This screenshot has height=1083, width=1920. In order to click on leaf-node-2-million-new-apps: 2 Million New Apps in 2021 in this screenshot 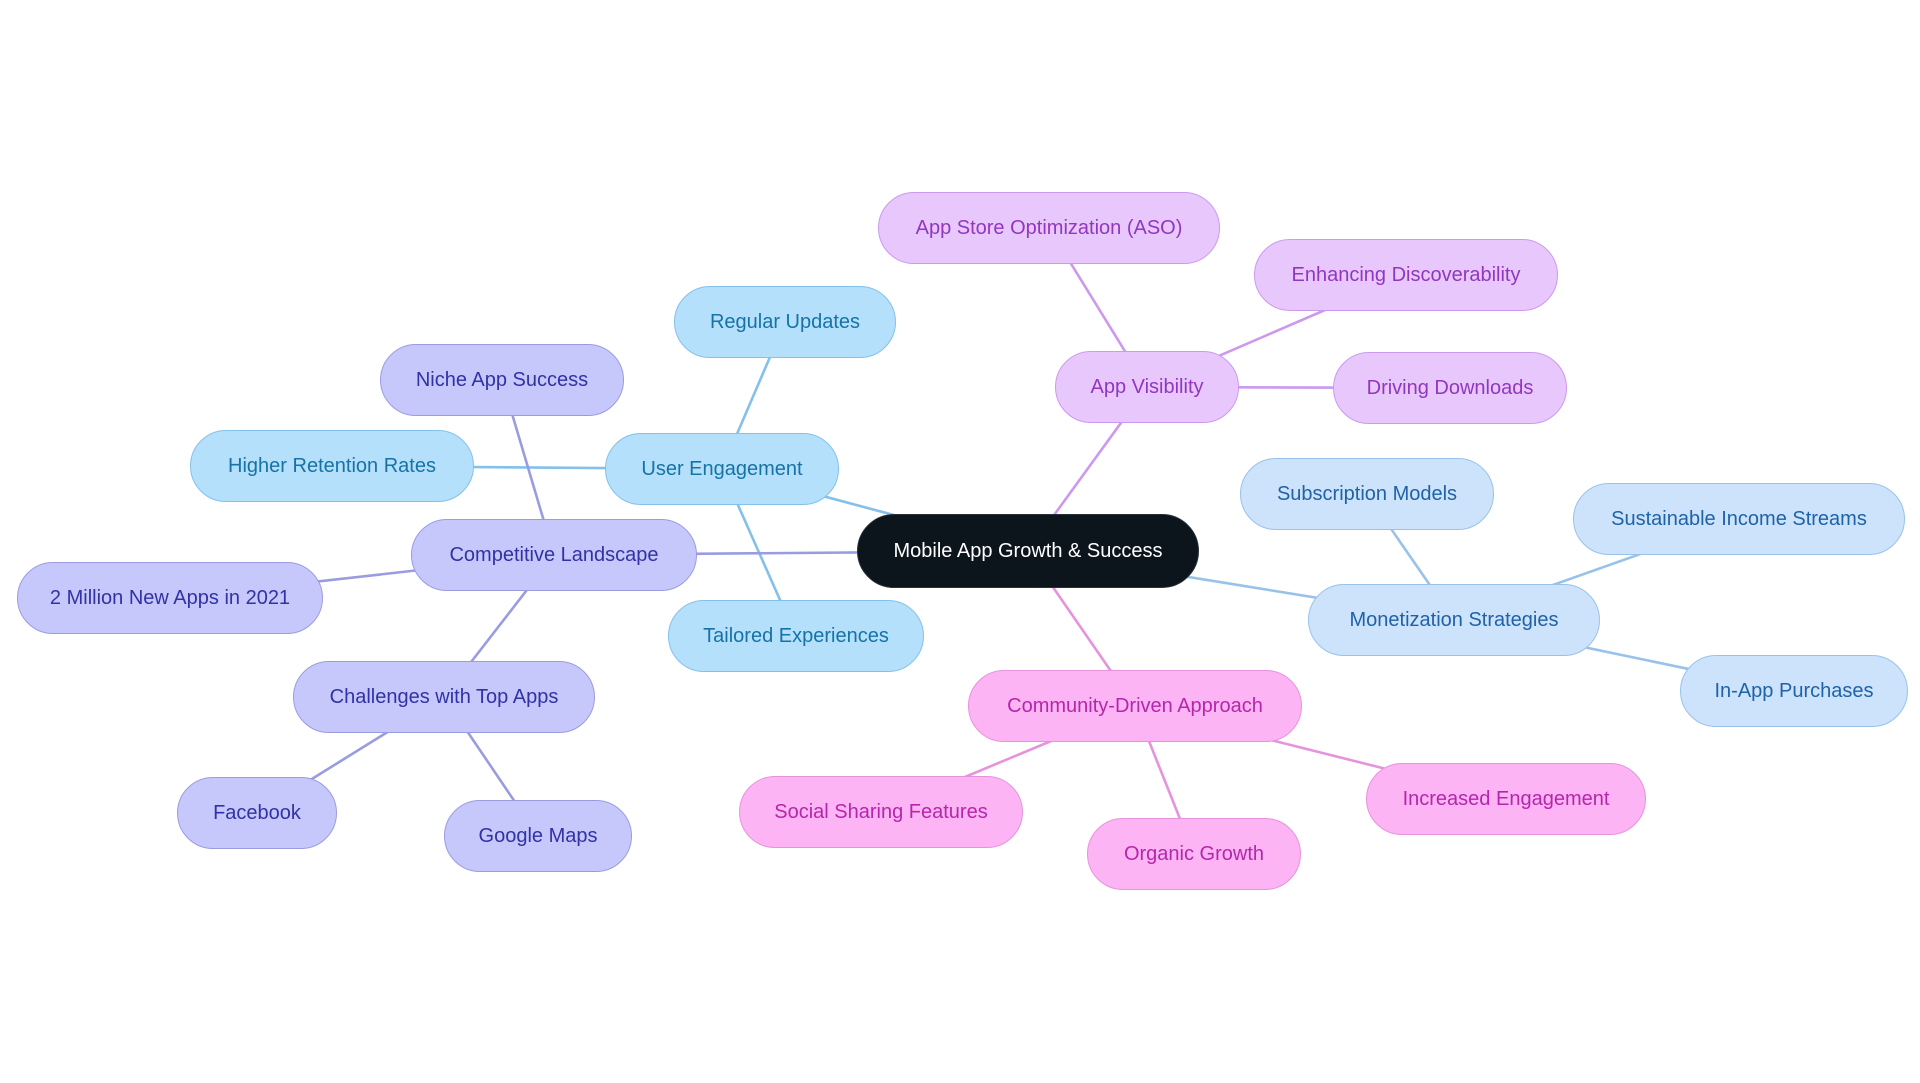, I will do `click(170, 598)`.